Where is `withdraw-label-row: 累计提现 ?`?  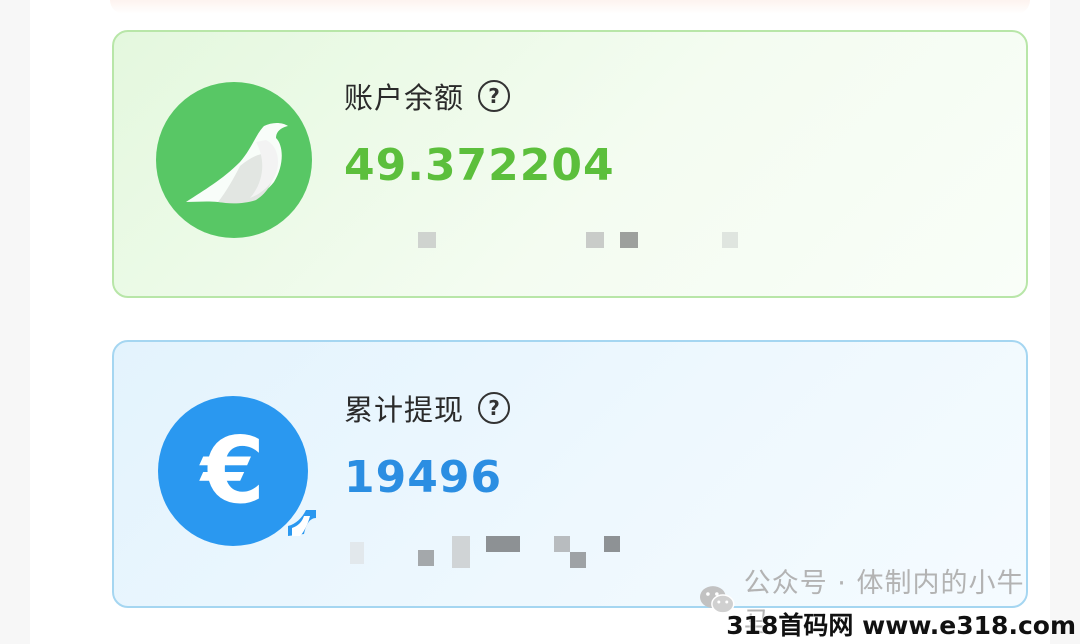 withdraw-label-row: 累计提现 ? is located at coordinates (427, 408).